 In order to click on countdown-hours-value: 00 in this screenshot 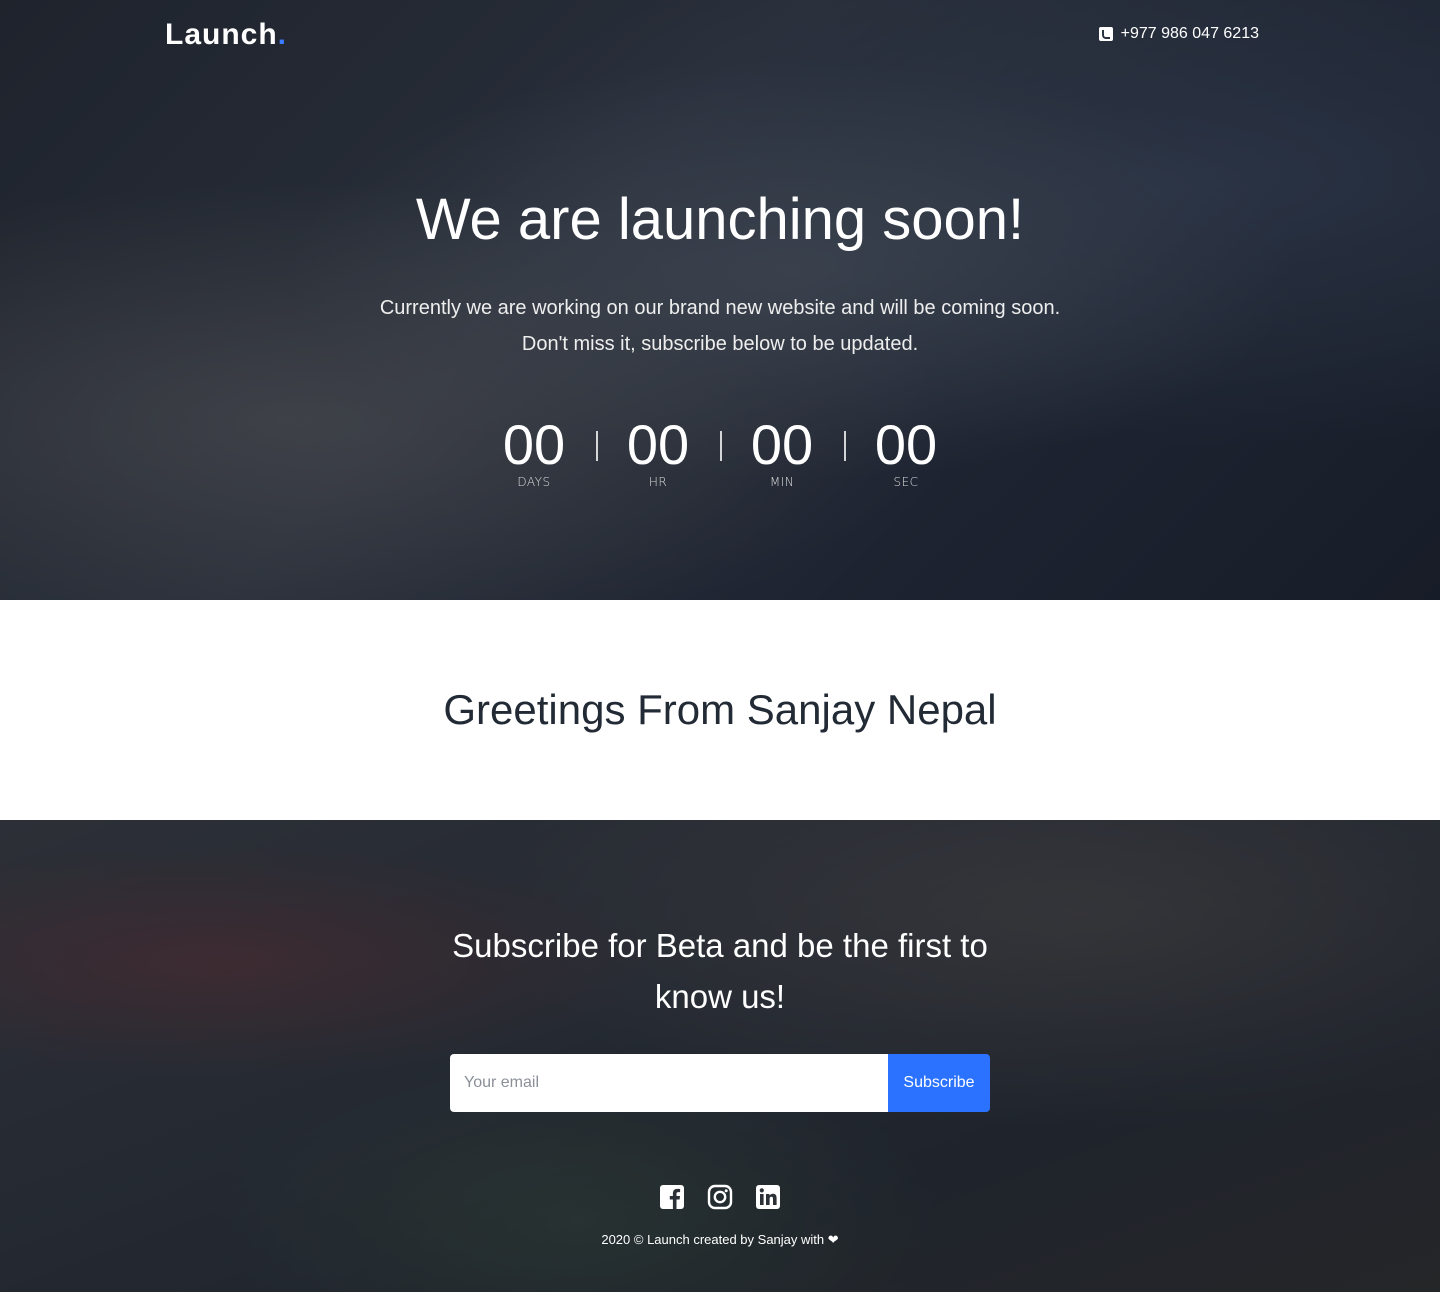, I will do `click(658, 444)`.